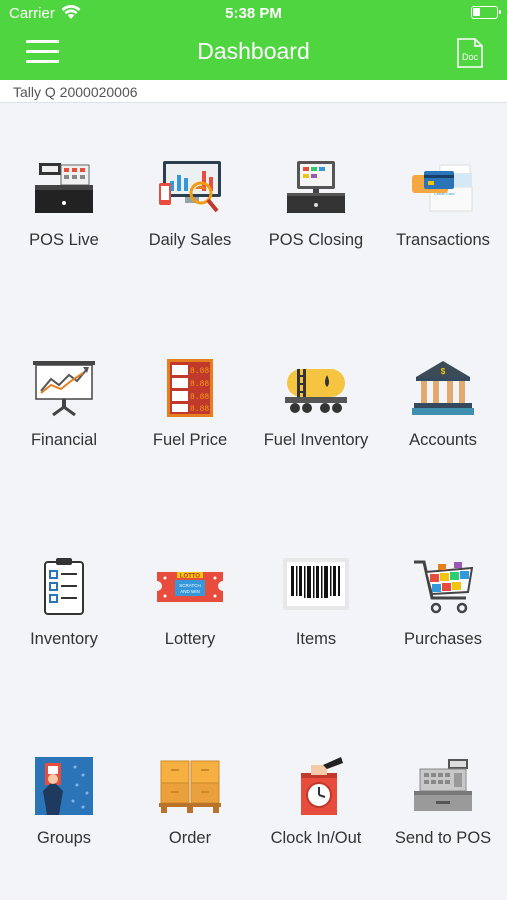 The height and width of the screenshot is (900, 507). I want to click on fuel-price-board-icon: 8.88 8.88 8.88 8.88, so click(190, 388).